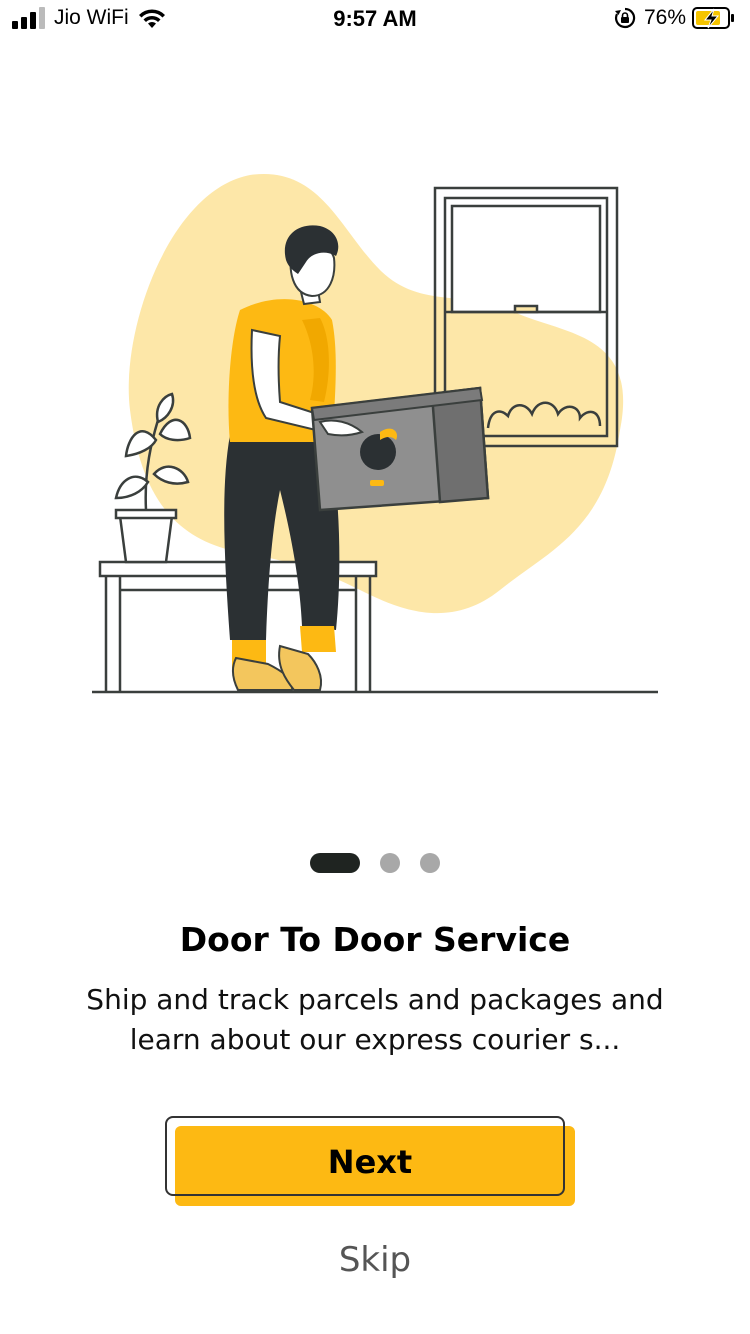 The width and height of the screenshot is (750, 1334). Describe the element at coordinates (664, 17) in the screenshot. I see `battery-percent: 76%` at that location.